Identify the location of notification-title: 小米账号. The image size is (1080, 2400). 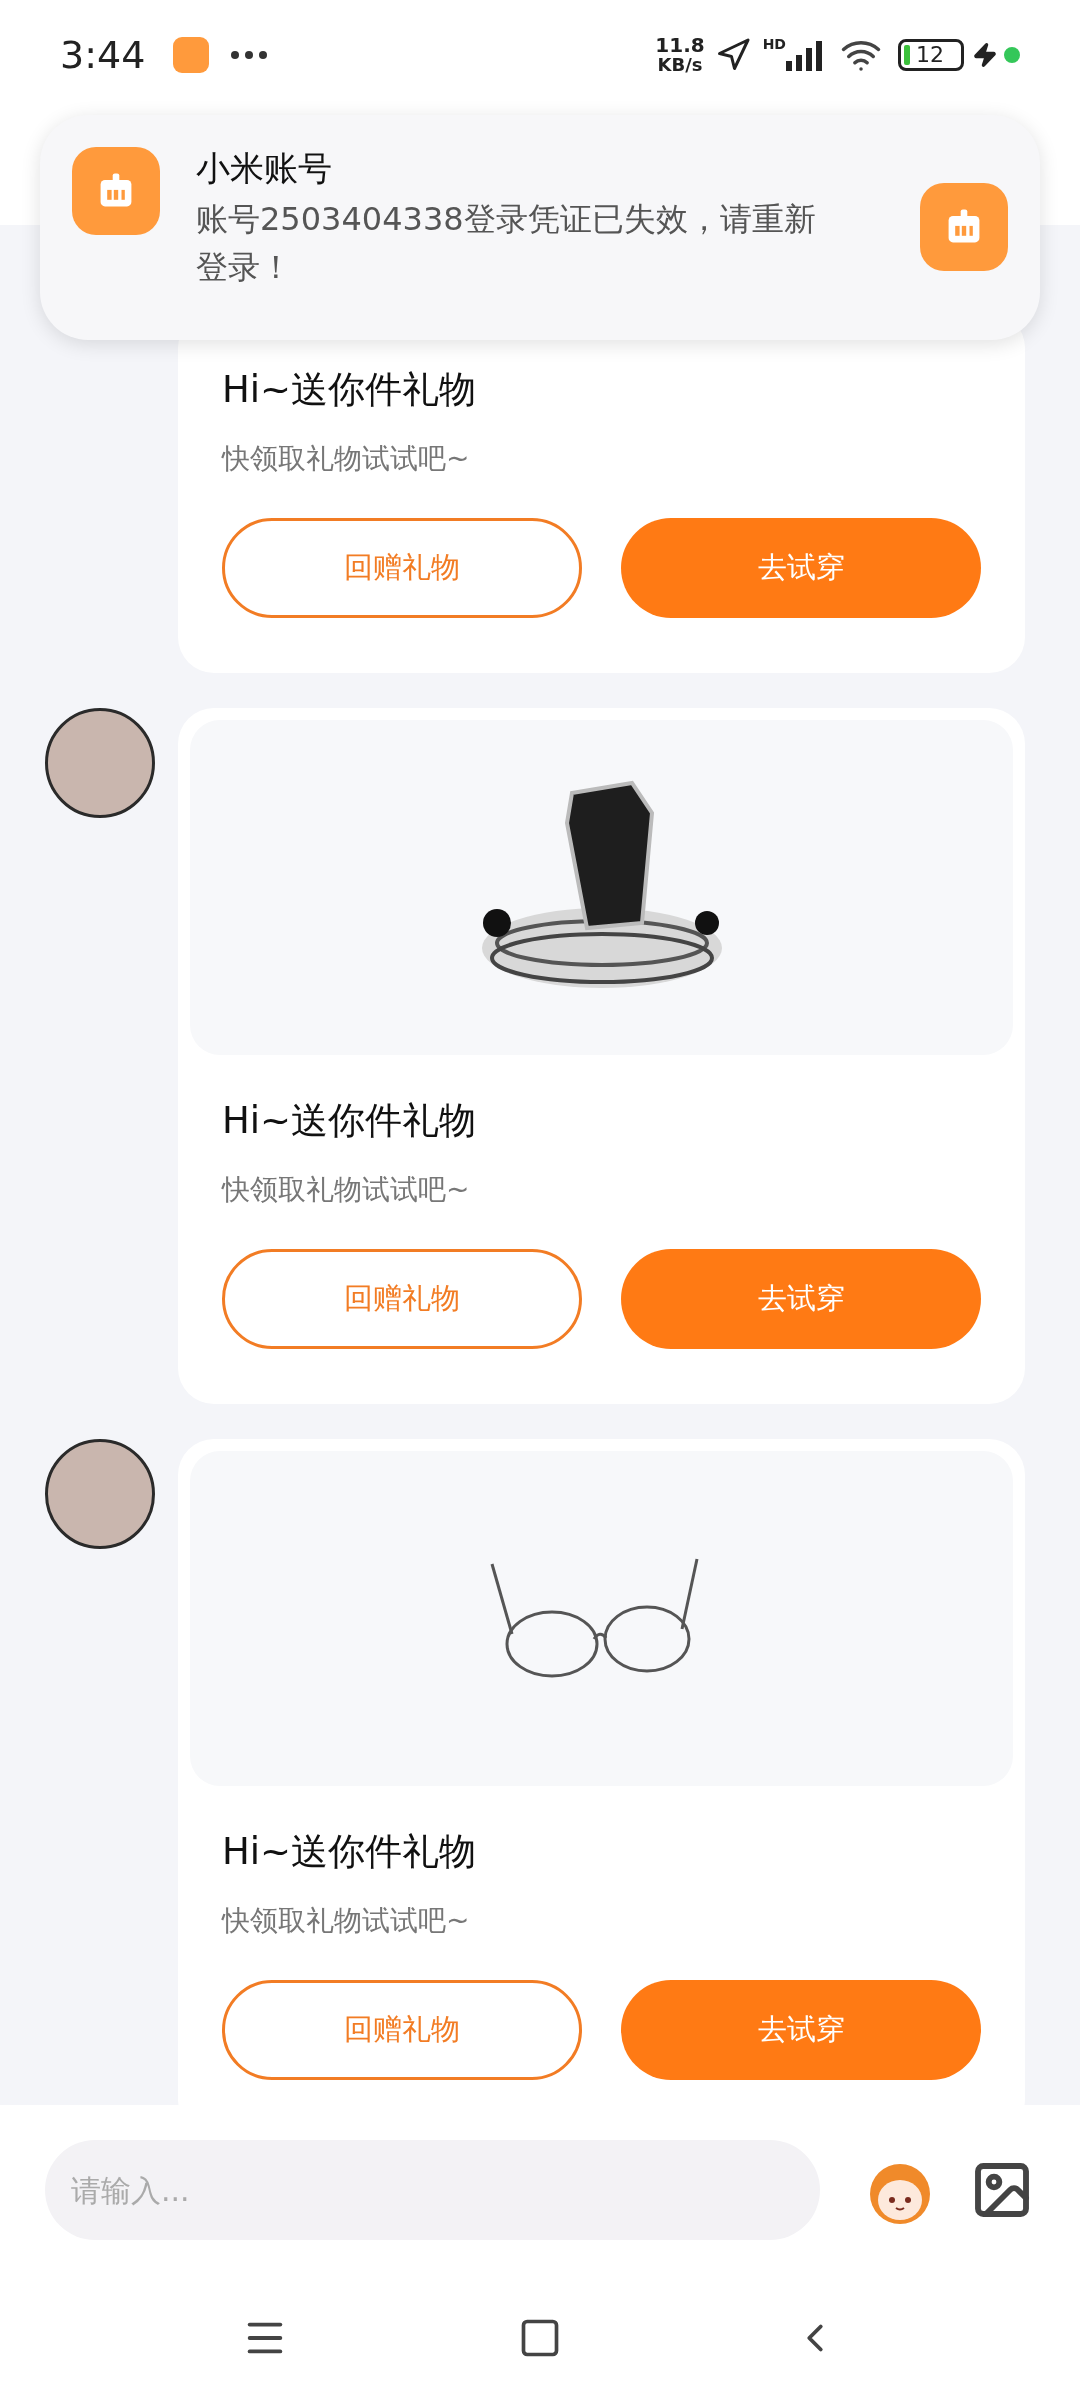
(264, 168).